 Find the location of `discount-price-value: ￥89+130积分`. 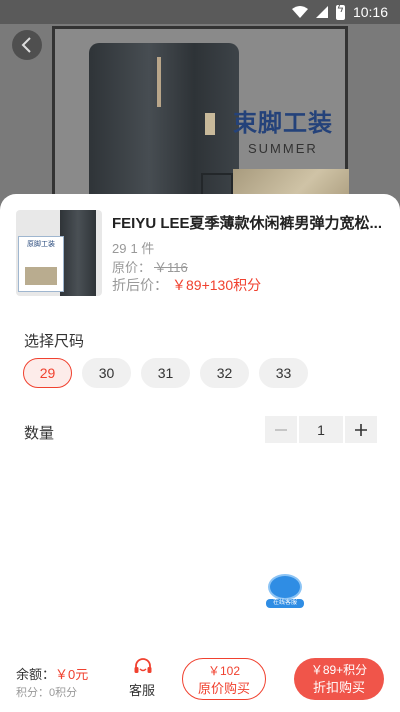

discount-price-value: ￥89+130积分 is located at coordinates (217, 285).